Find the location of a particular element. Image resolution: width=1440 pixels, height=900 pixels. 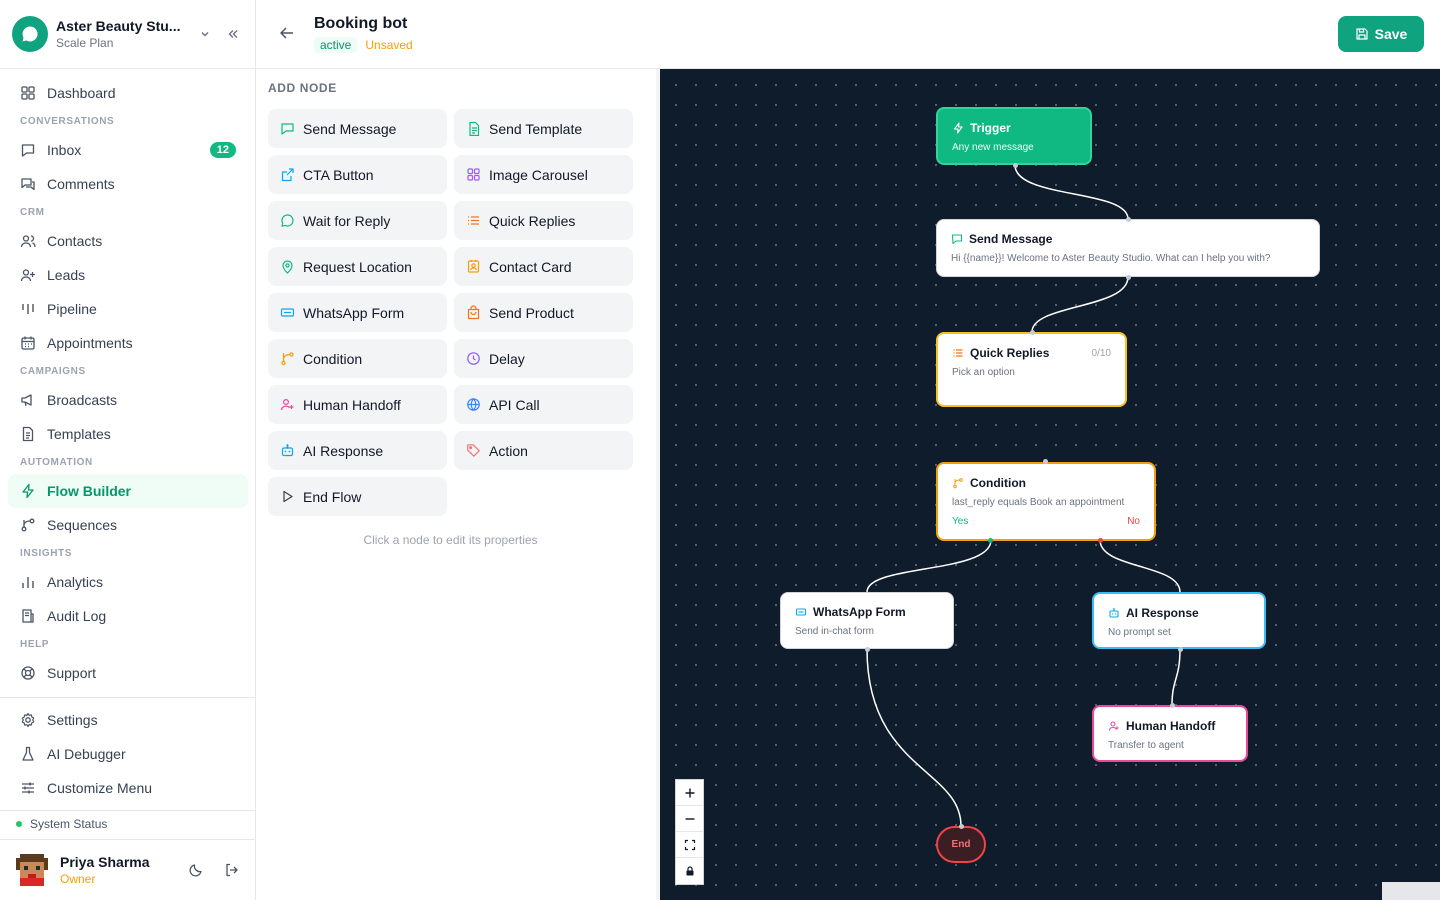

human-handoff-title: Human Handoff is located at coordinates (1171, 726).